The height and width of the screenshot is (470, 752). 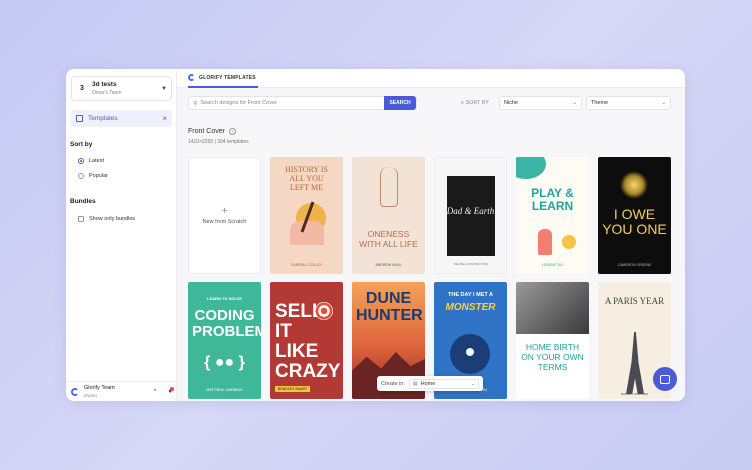 What do you see at coordinates (212, 131) in the screenshot?
I see `category-title: Front Cover i` at bounding box center [212, 131].